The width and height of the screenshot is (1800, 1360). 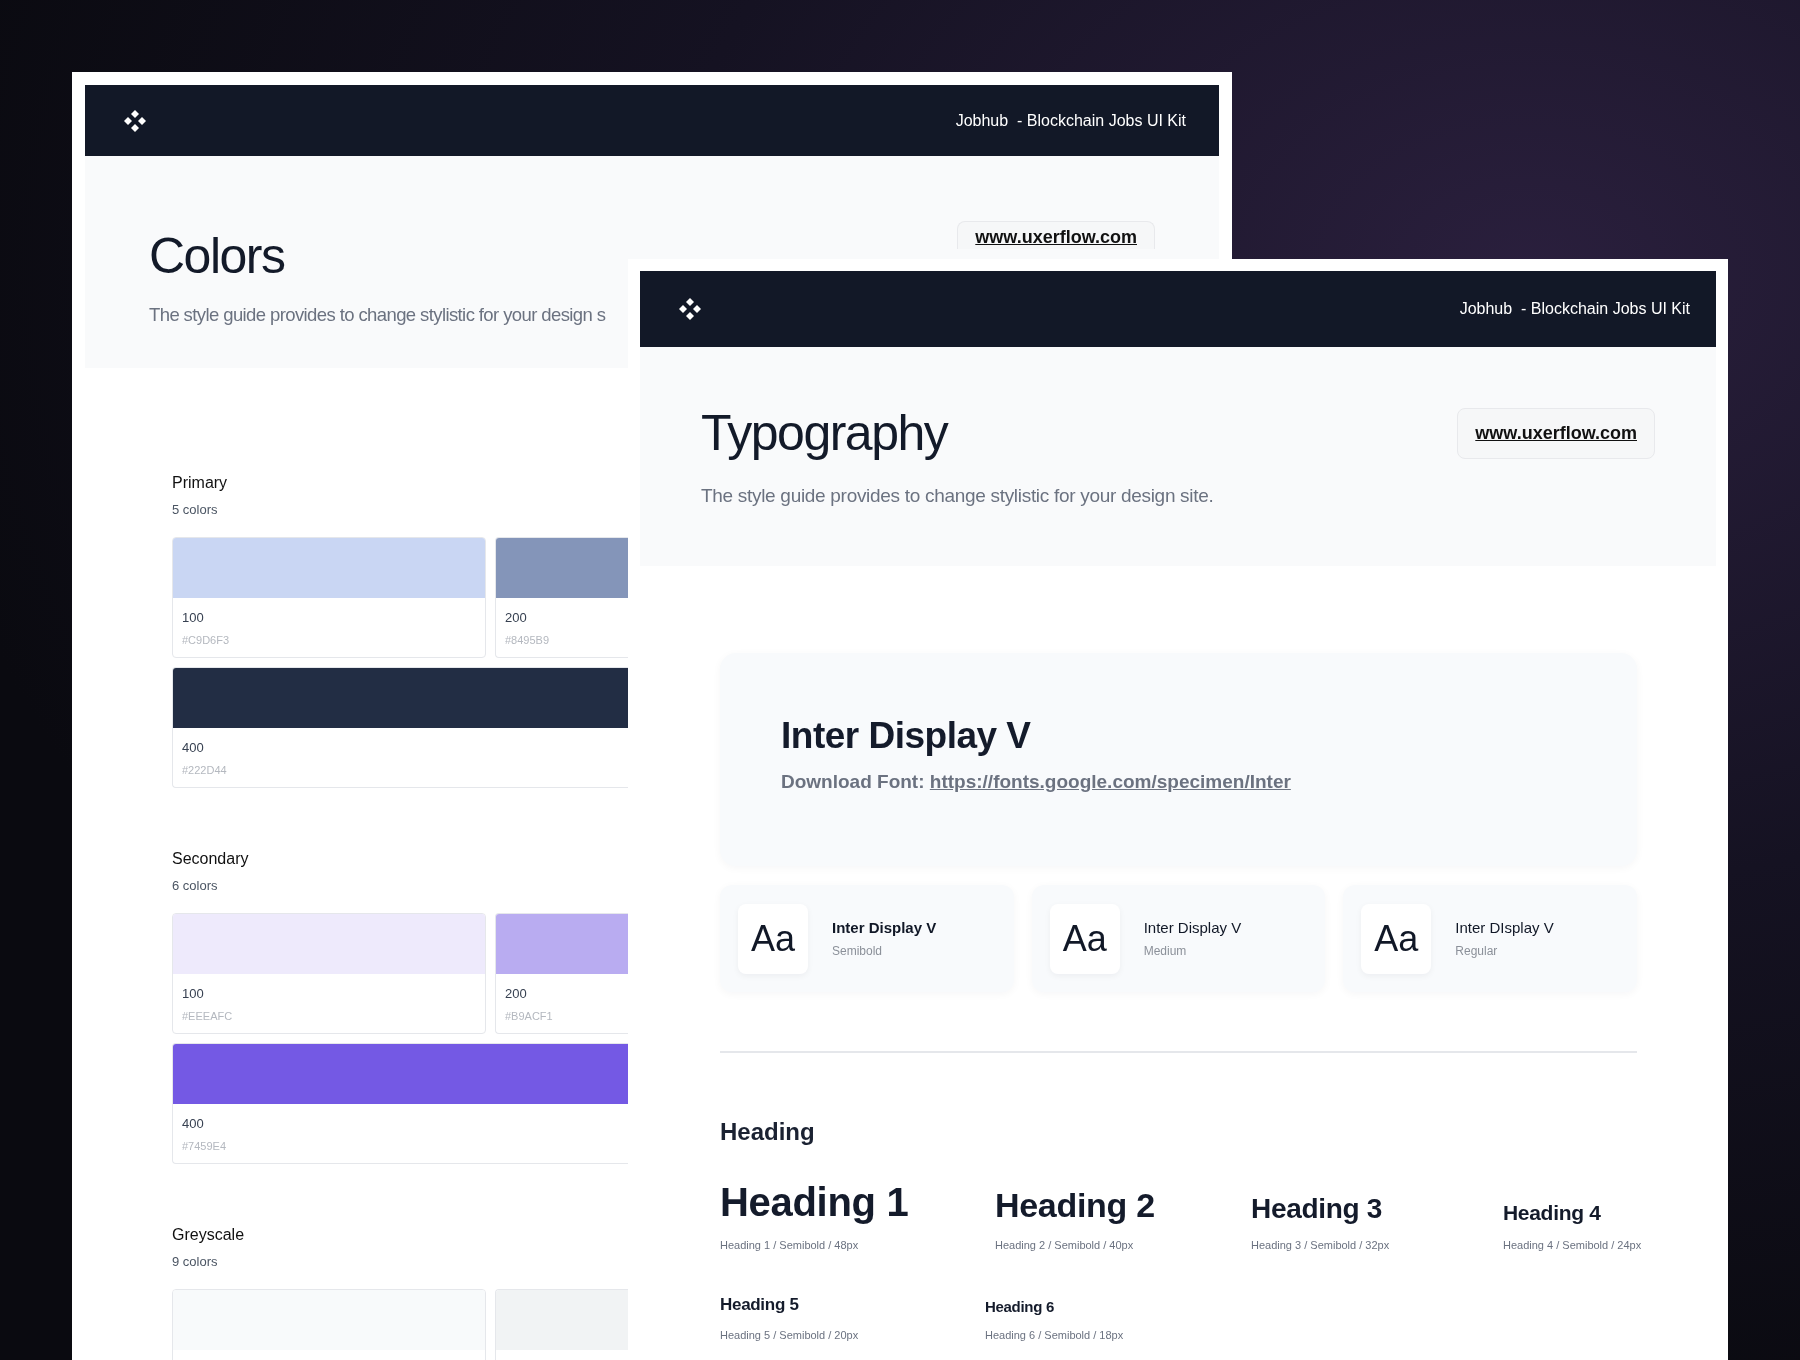 I want to click on section-title: Heading, so click(x=767, y=1132).